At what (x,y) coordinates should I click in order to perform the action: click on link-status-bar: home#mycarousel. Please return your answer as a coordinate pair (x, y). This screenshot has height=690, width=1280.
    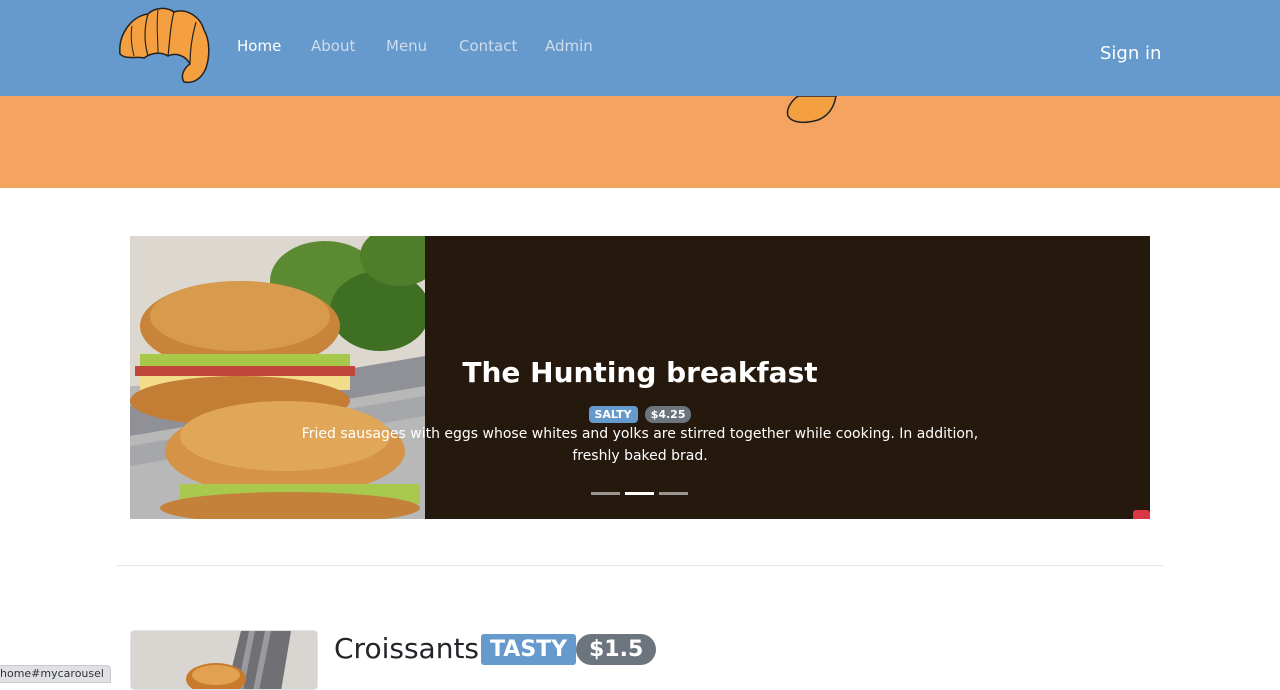
    Looking at the image, I should click on (55, 674).